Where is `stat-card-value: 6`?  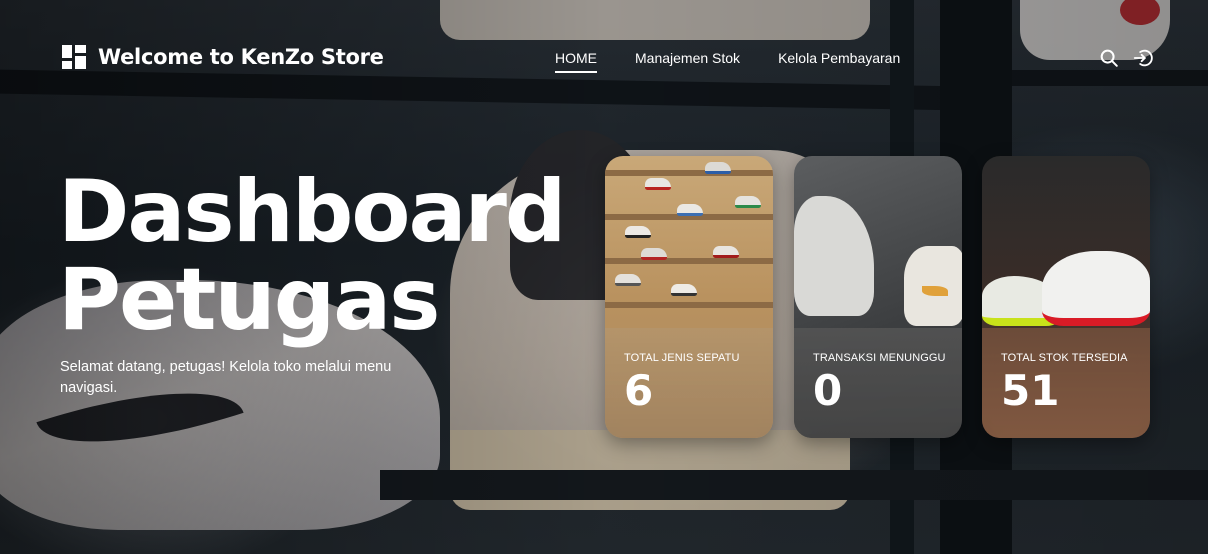 stat-card-value: 6 is located at coordinates (639, 390).